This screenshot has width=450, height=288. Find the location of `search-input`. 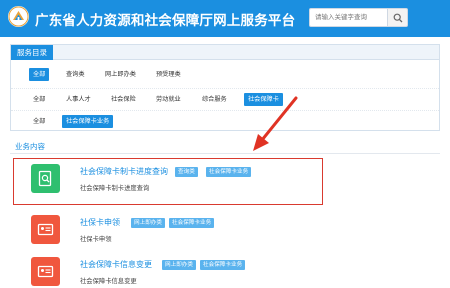

search-input is located at coordinates (348, 17).